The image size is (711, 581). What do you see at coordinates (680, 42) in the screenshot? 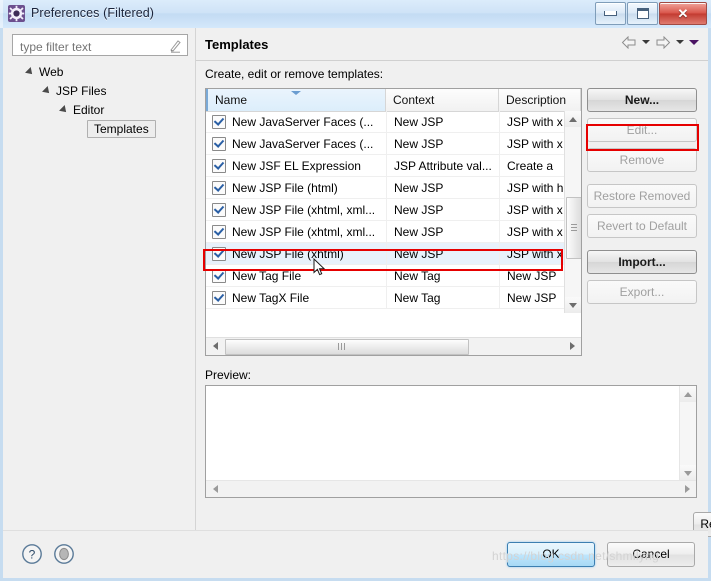
I see `forward-dropdown-icon` at bounding box center [680, 42].